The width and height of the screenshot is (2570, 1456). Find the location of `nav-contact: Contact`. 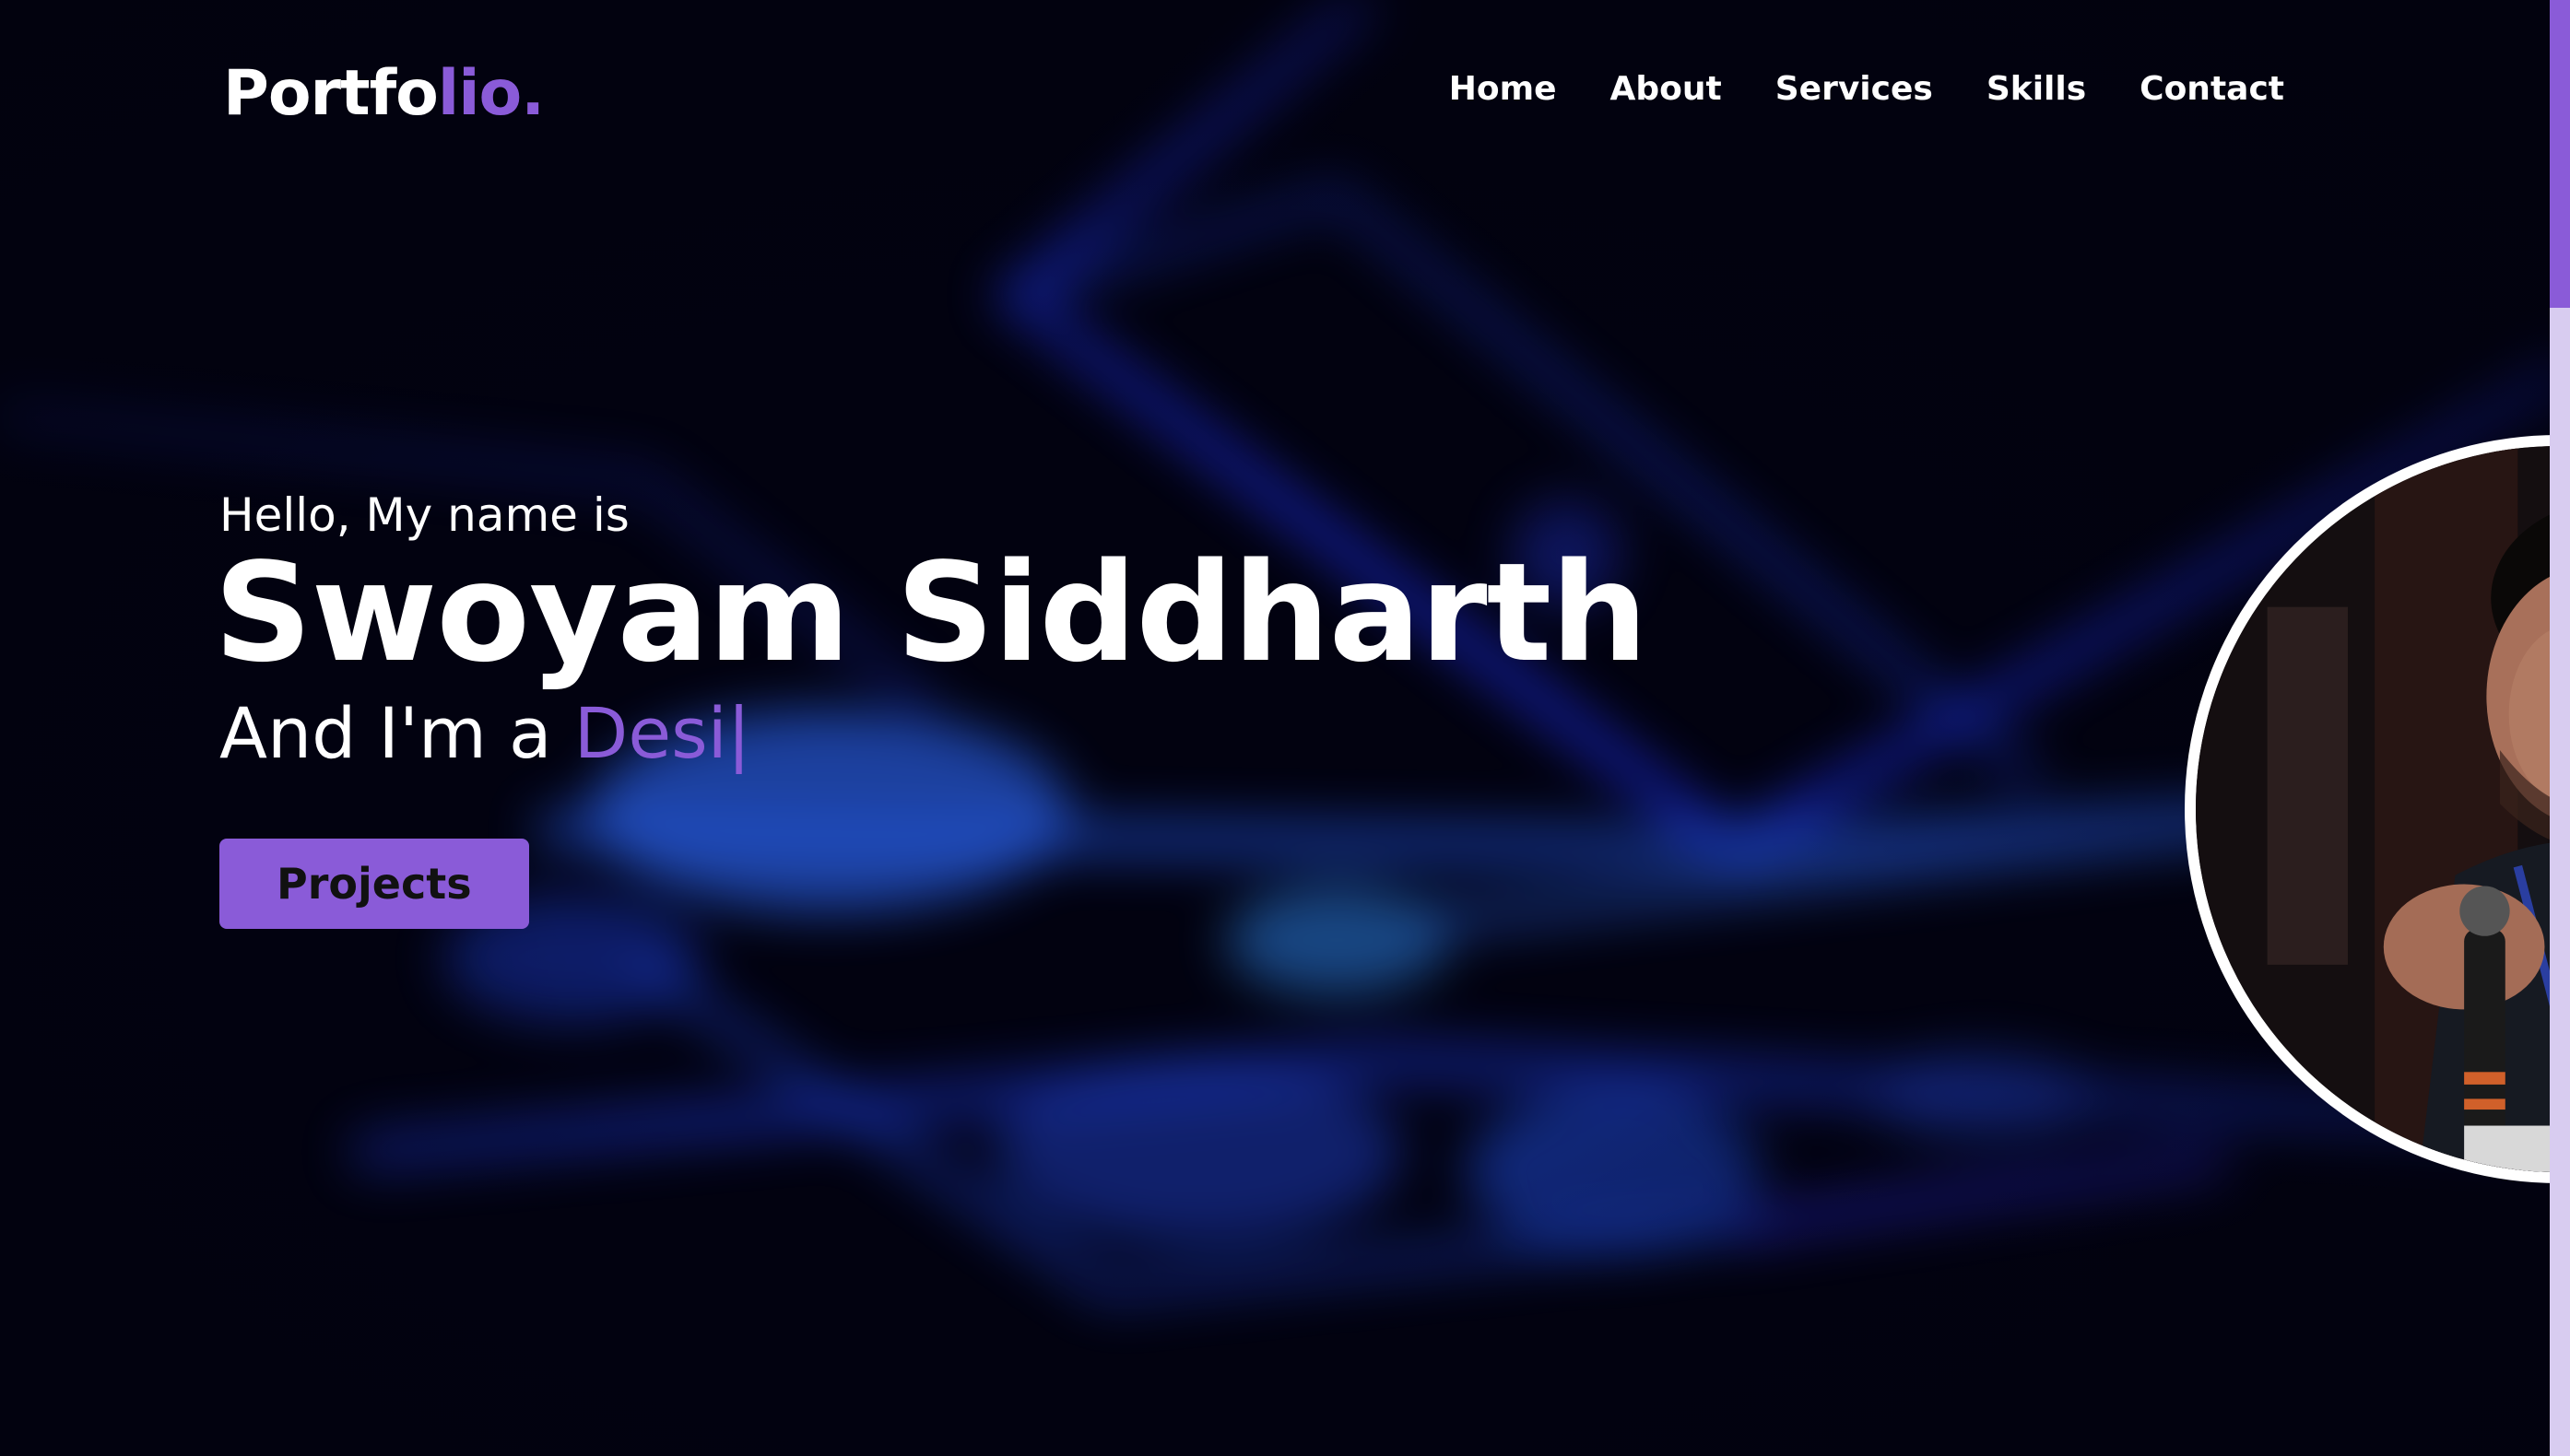

nav-contact: Contact is located at coordinates (2212, 89).